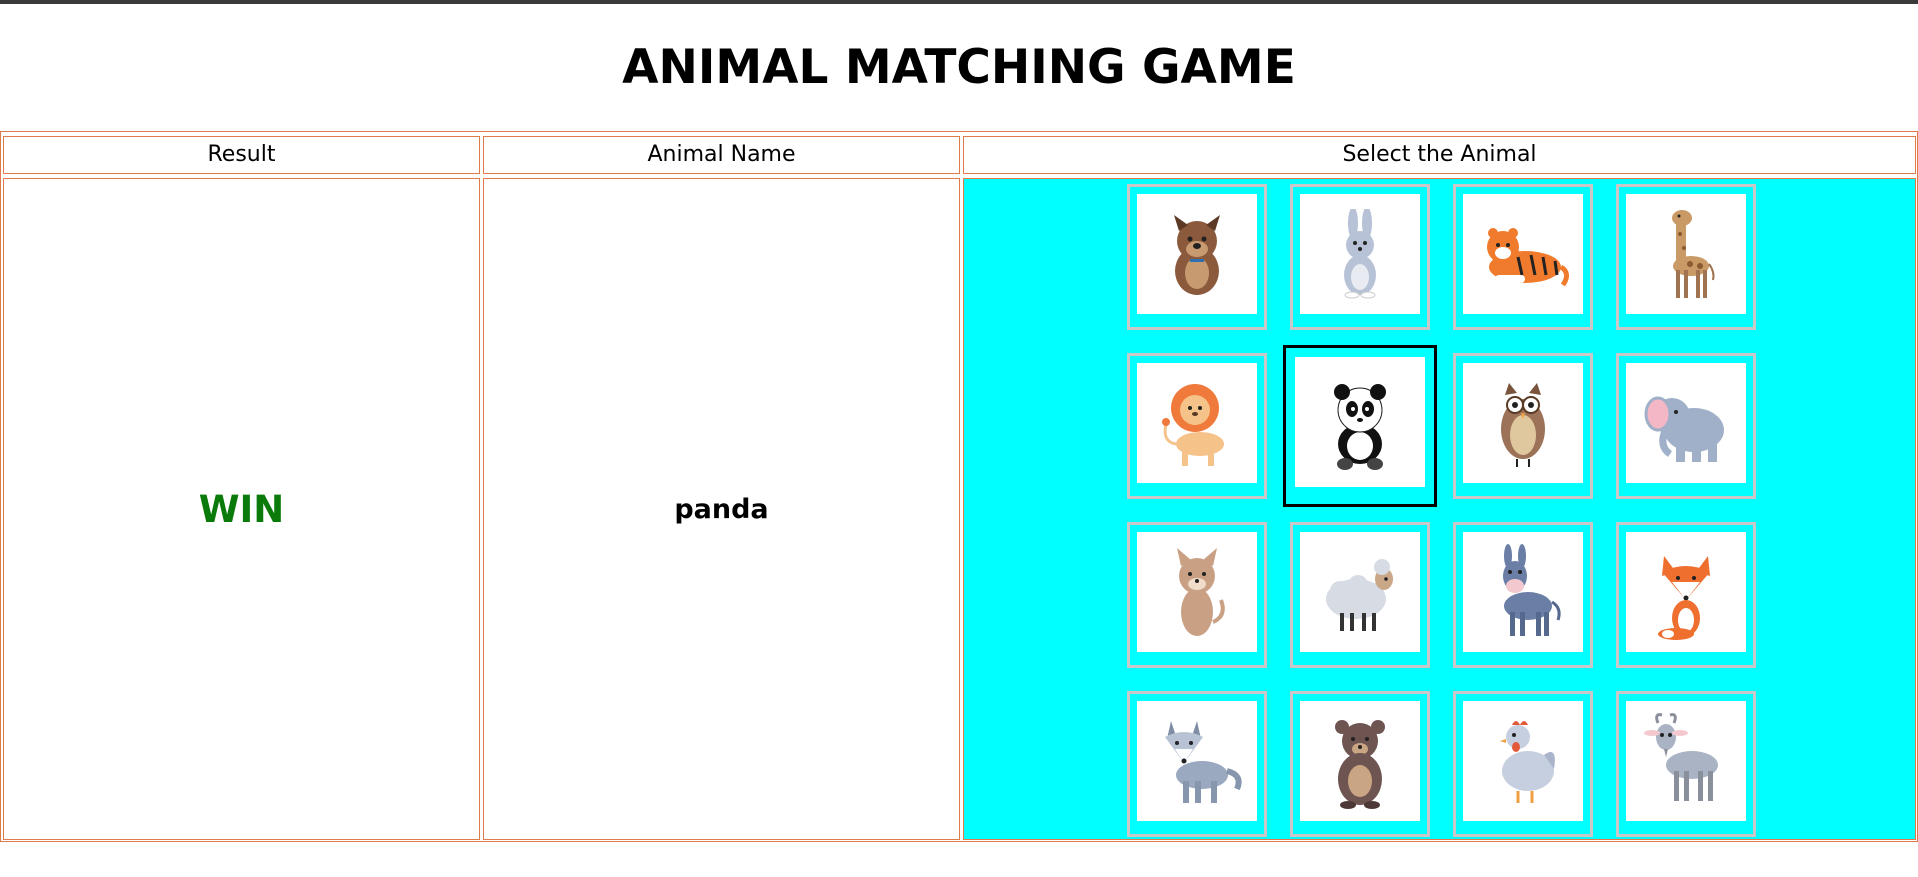 This screenshot has height=877, width=1918. What do you see at coordinates (721, 155) in the screenshot?
I see `header-animal-name: Animal Name` at bounding box center [721, 155].